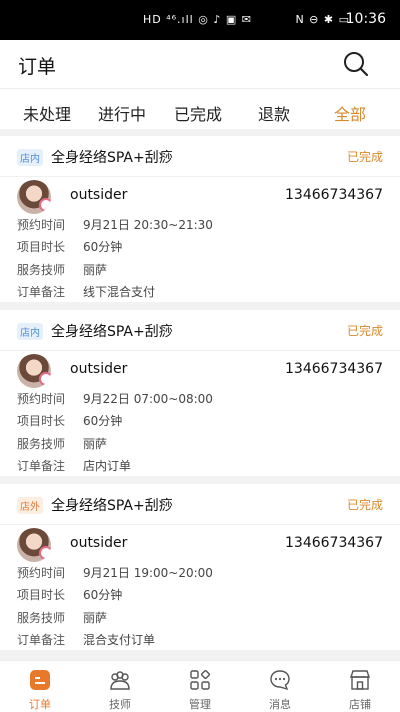 This screenshot has width=400, height=712. I want to click on status-left-icons: HD ⁴⁶.ıll ◎ ♪ ▣ ✉, so click(197, 19).